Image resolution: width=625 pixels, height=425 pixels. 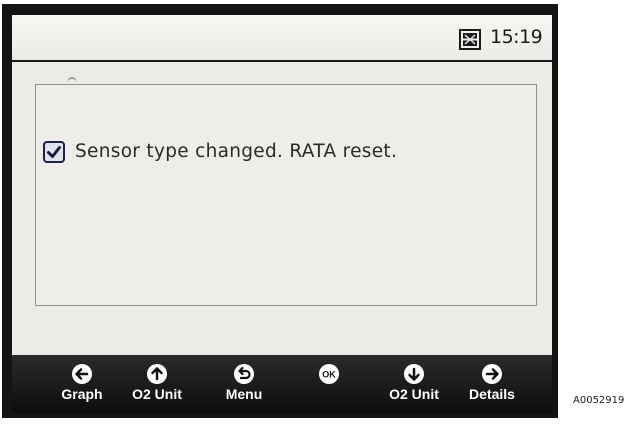 I want to click on arrow-down-icon, so click(x=414, y=374).